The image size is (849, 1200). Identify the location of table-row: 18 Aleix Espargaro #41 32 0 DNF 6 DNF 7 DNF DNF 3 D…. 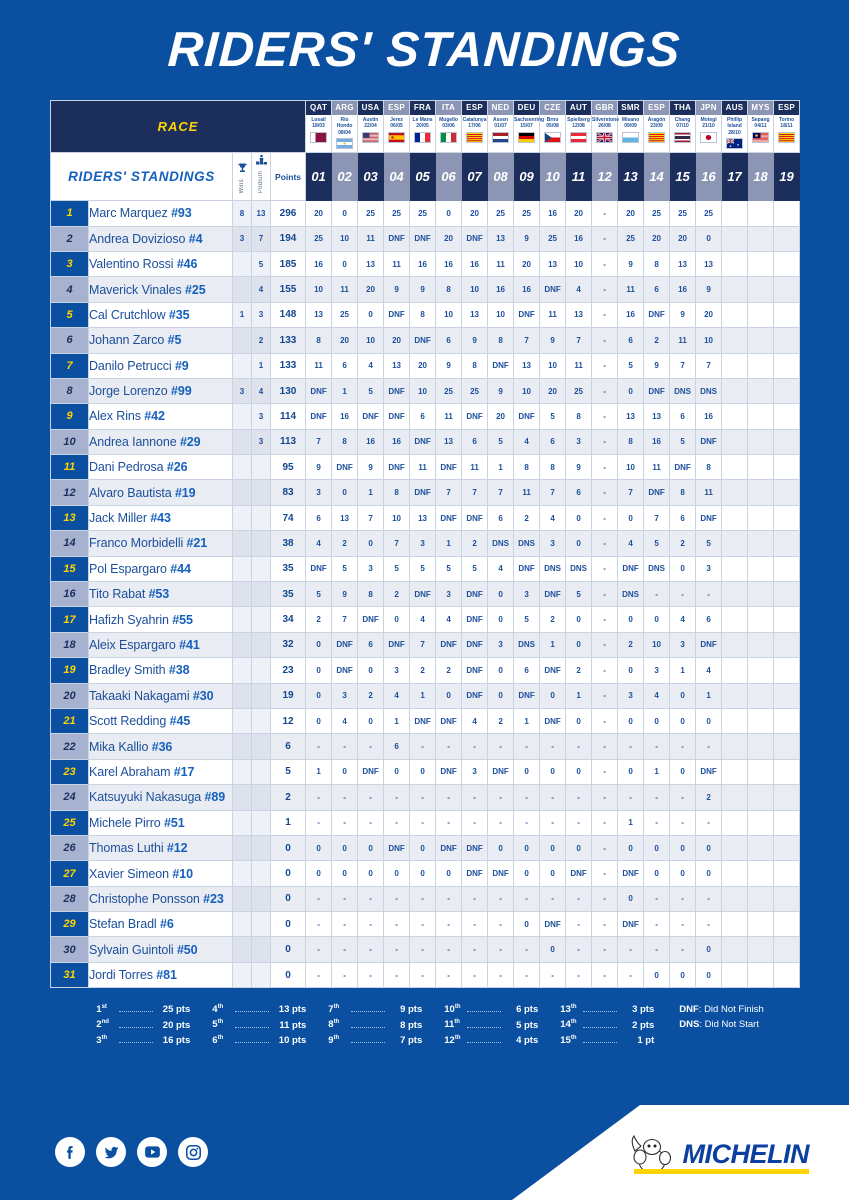
(425, 645).